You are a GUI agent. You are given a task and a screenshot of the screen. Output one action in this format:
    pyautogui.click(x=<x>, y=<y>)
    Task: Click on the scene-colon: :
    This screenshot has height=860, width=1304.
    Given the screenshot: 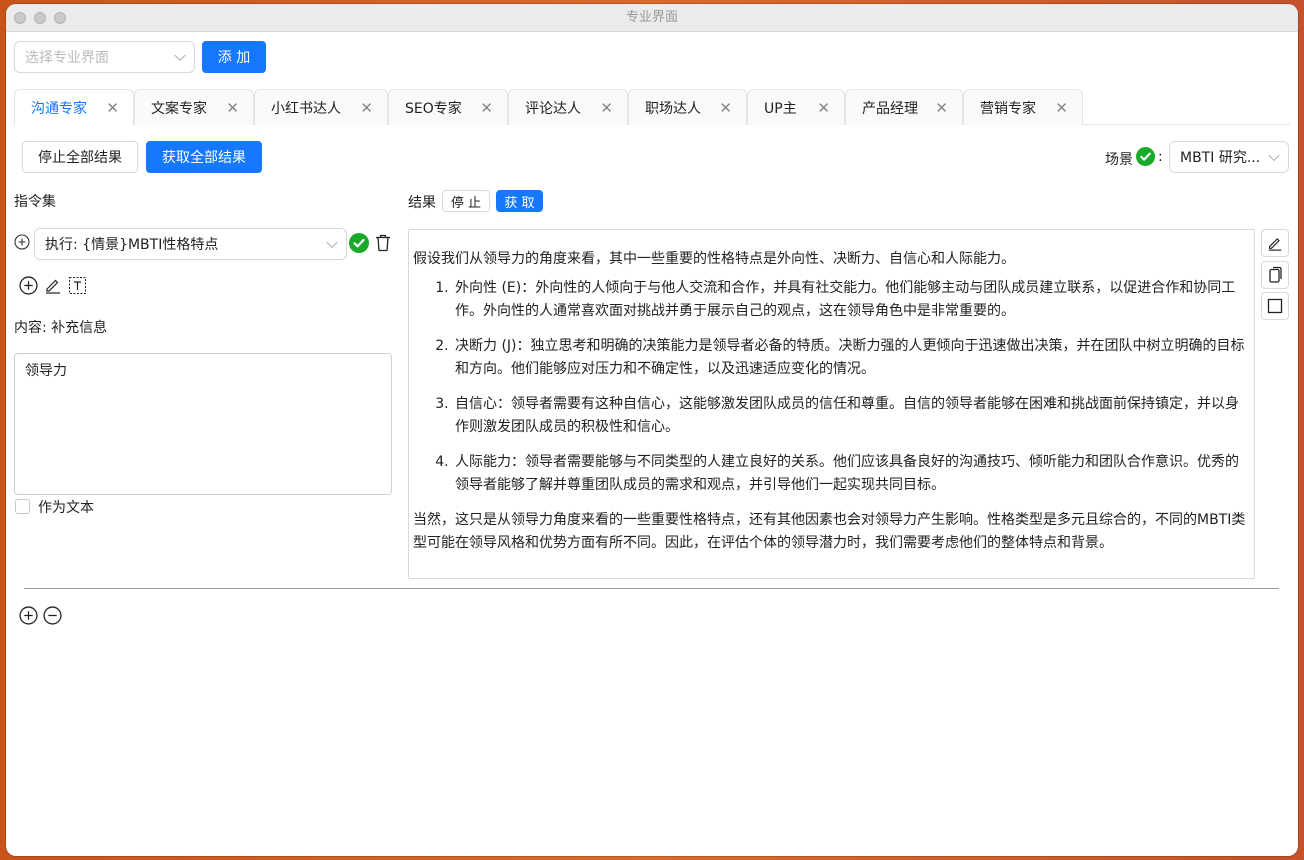 What is the action you would take?
    pyautogui.click(x=1160, y=157)
    